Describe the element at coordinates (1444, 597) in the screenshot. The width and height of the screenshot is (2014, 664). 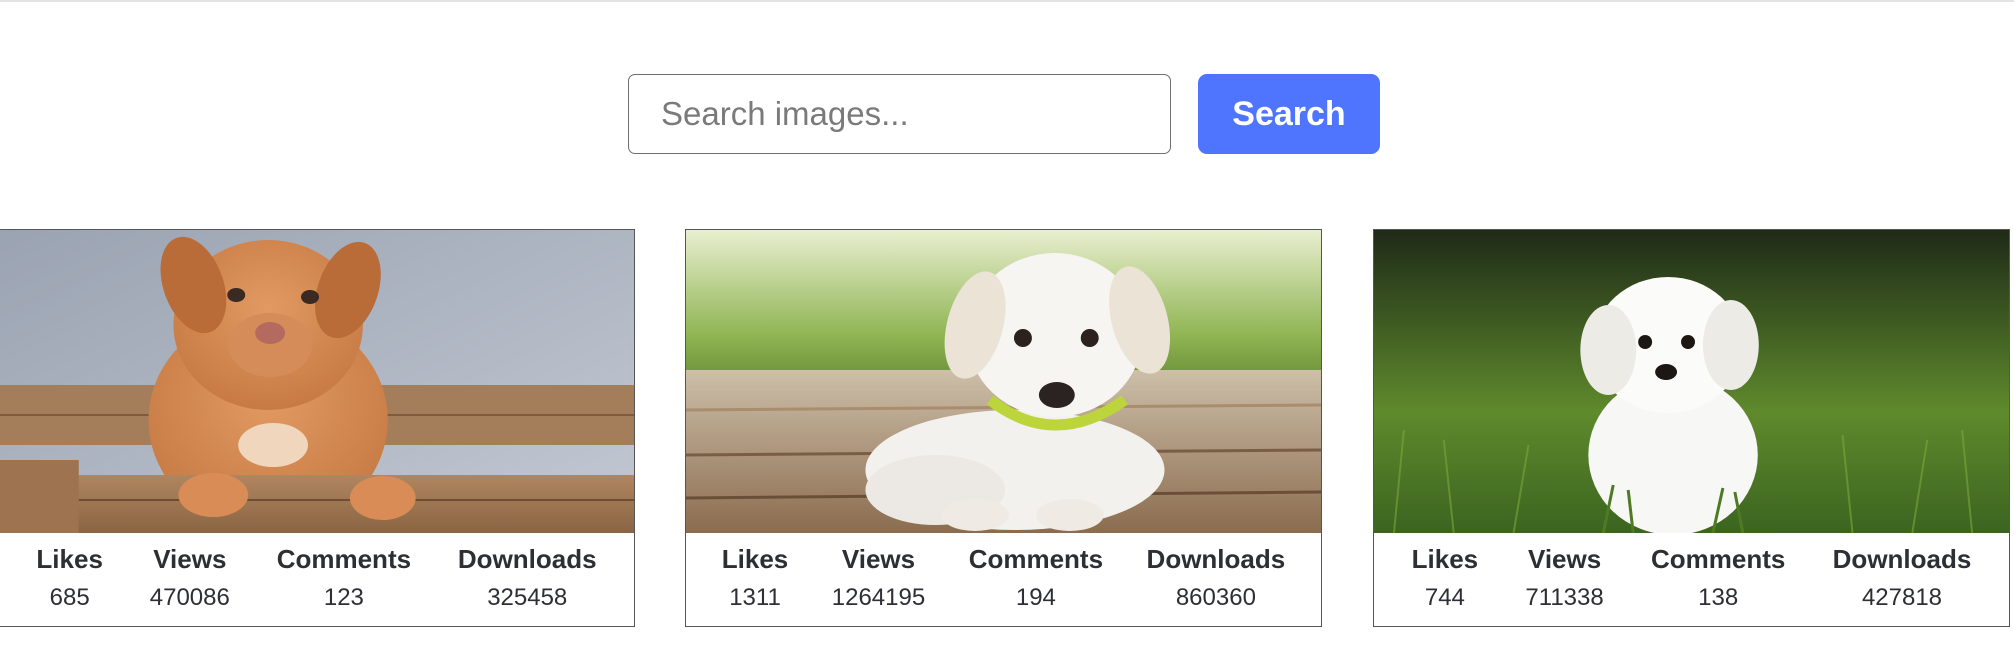
I see `stat-value: 744` at that location.